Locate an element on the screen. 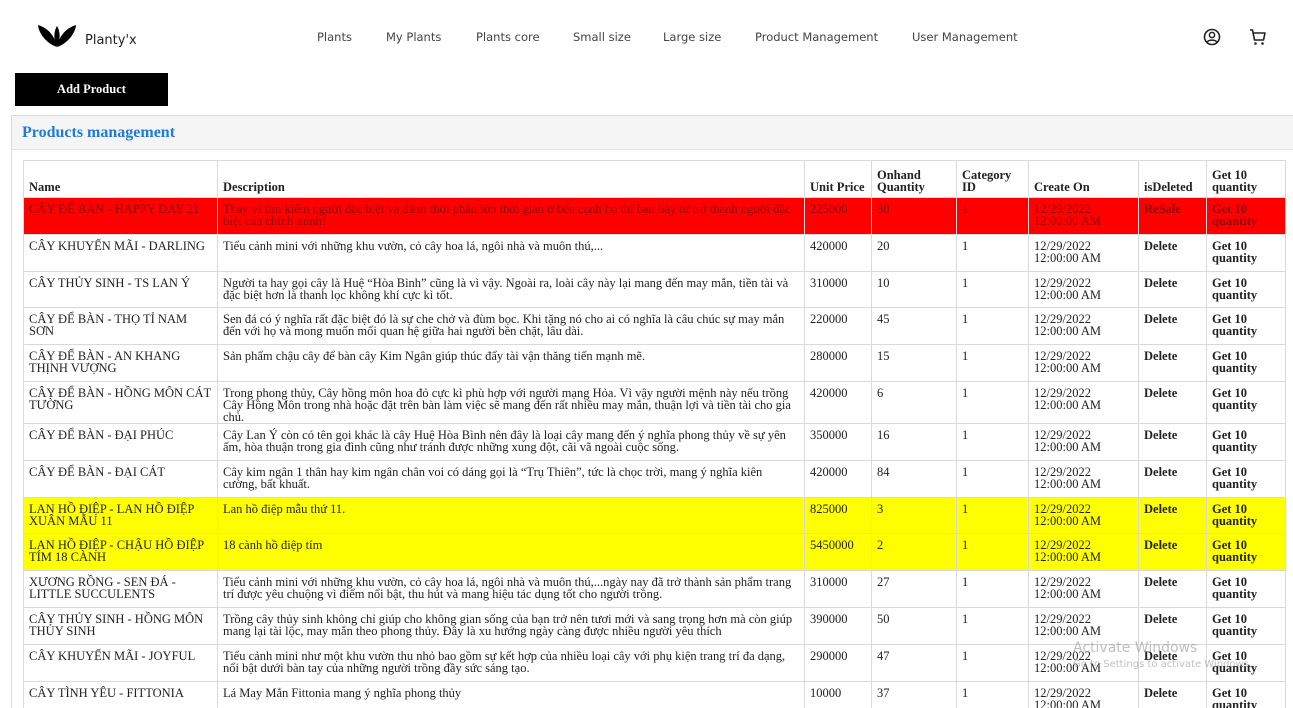 This screenshot has width=1293, height=708. cell-unit-price: 280000 is located at coordinates (838, 363).